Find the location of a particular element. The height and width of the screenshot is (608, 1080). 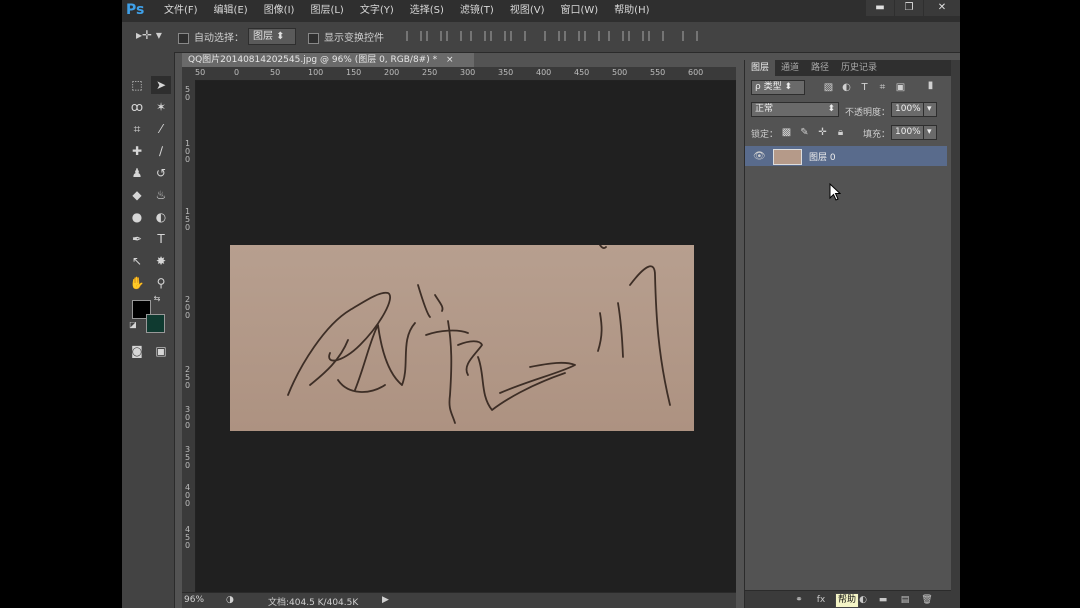

hand-tool-icon: ✋ is located at coordinates (137, 283).